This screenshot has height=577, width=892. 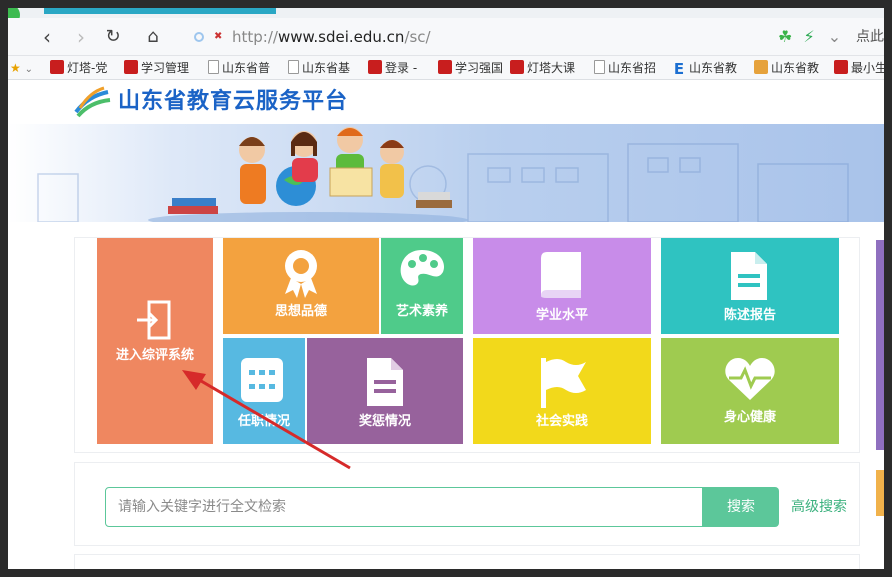 What do you see at coordinates (443, 174) in the screenshot?
I see `banner-illustration` at bounding box center [443, 174].